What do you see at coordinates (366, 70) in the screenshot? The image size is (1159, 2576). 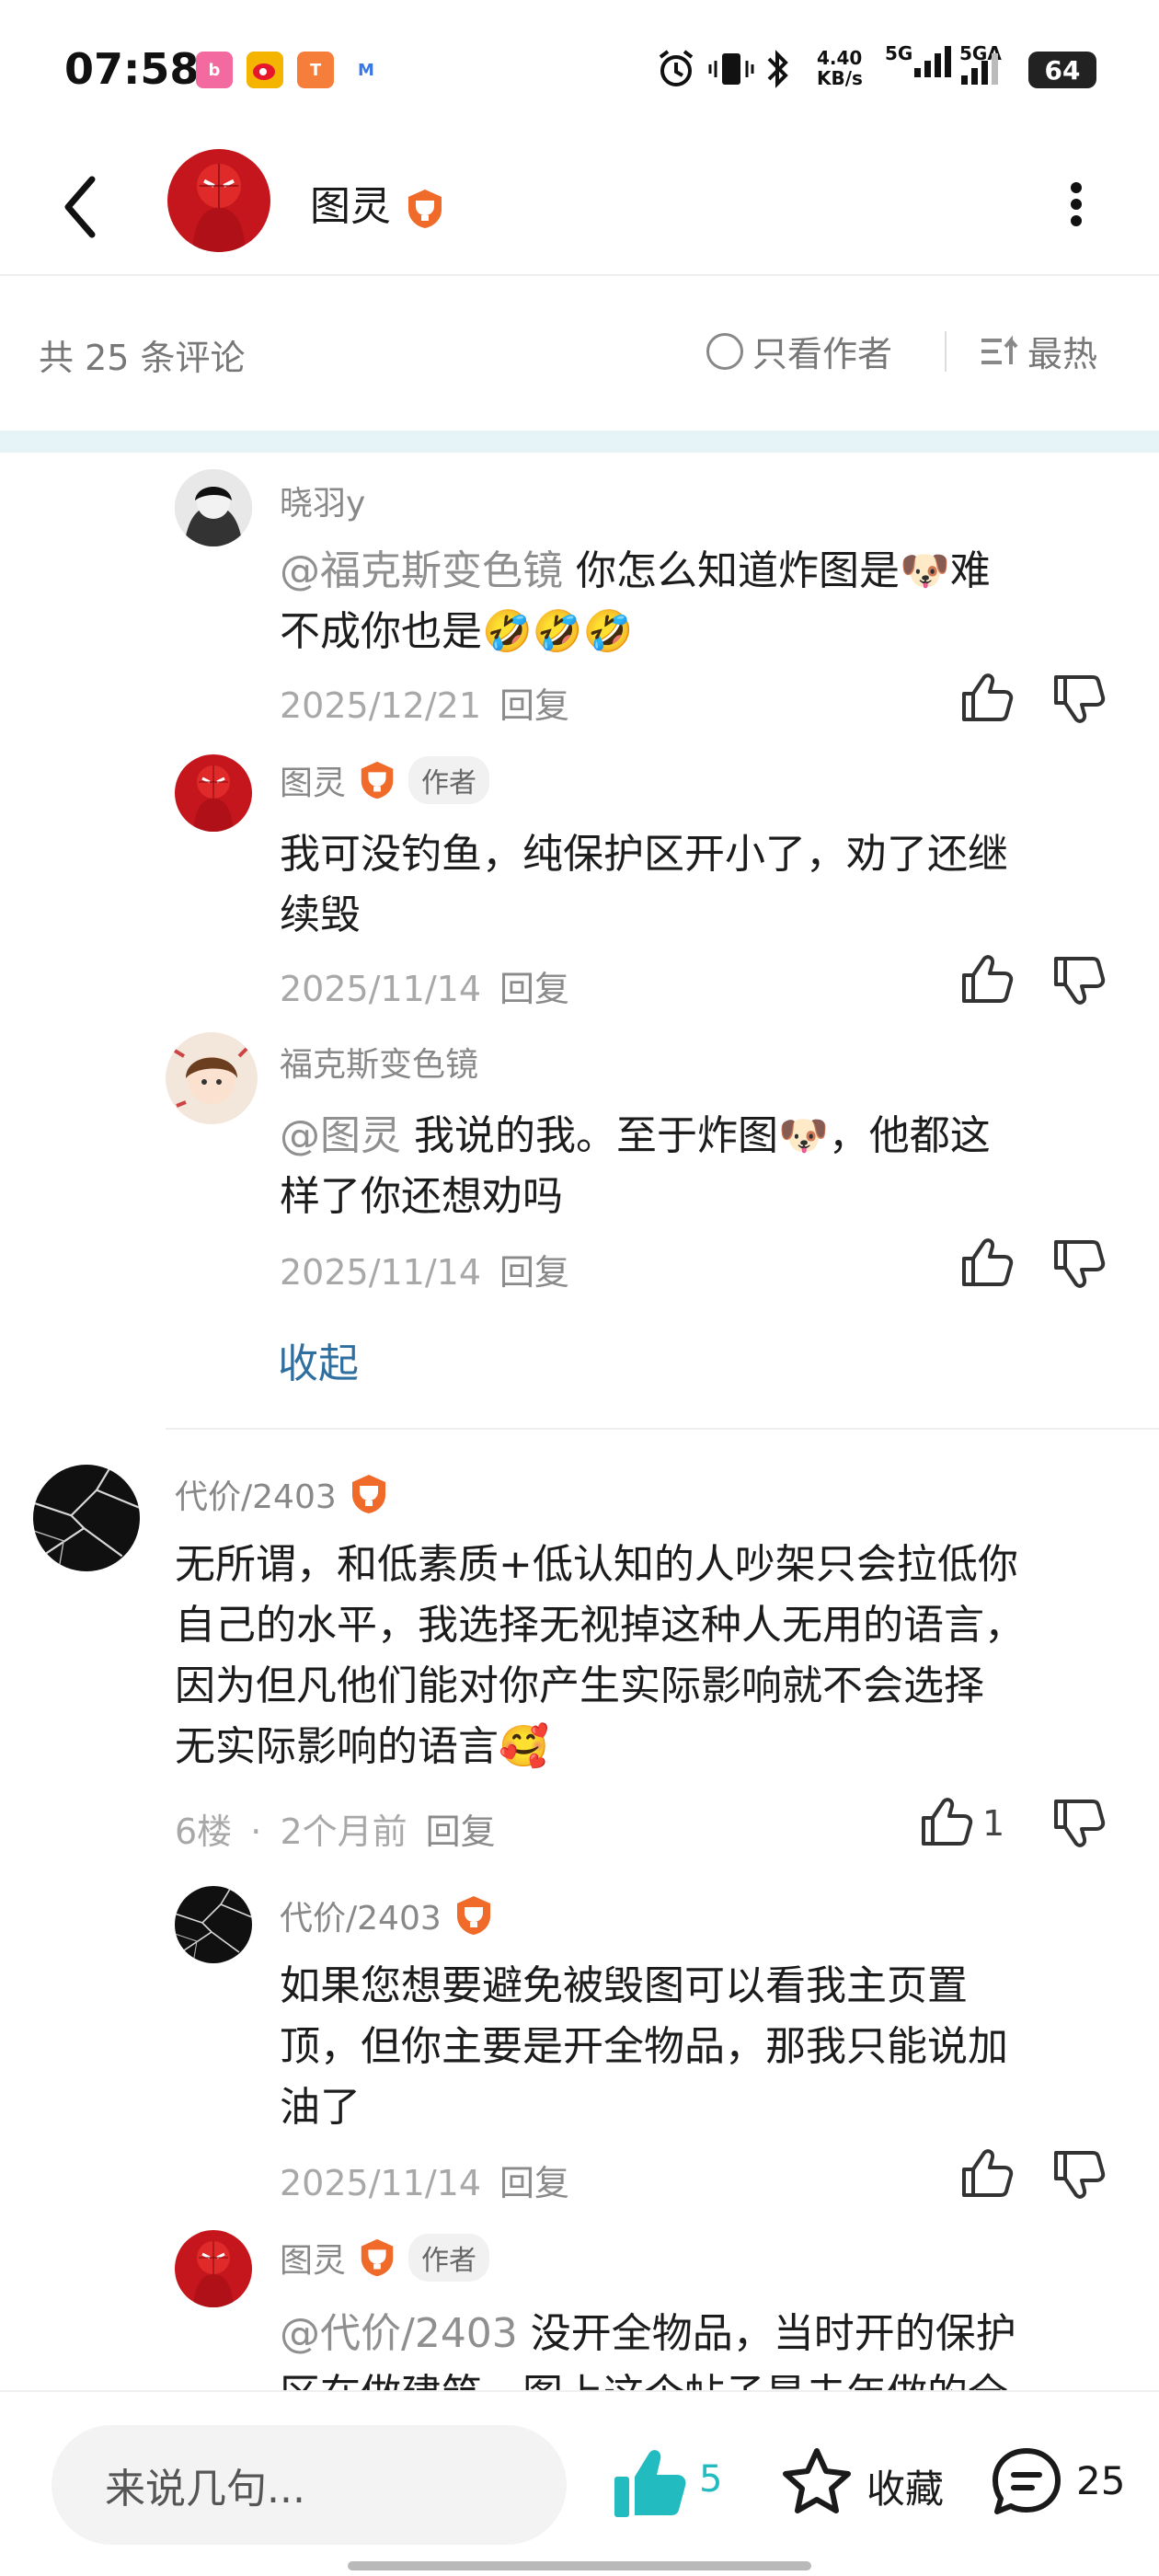 I see `mail-icon: M` at bounding box center [366, 70].